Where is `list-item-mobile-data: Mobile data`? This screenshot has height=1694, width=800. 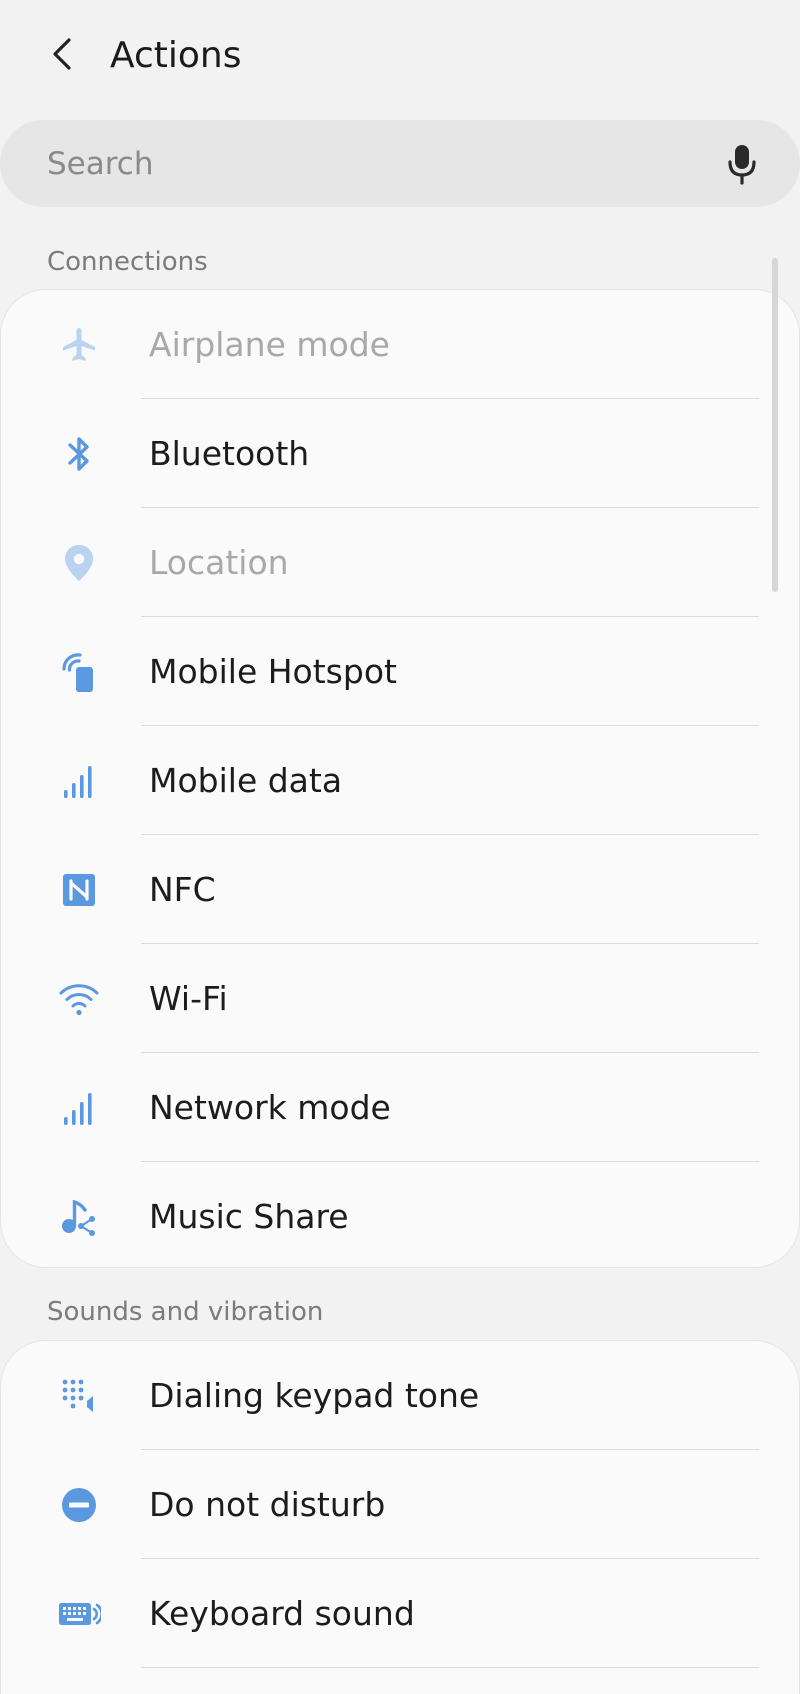
list-item-mobile-data: Mobile data is located at coordinates (400, 780).